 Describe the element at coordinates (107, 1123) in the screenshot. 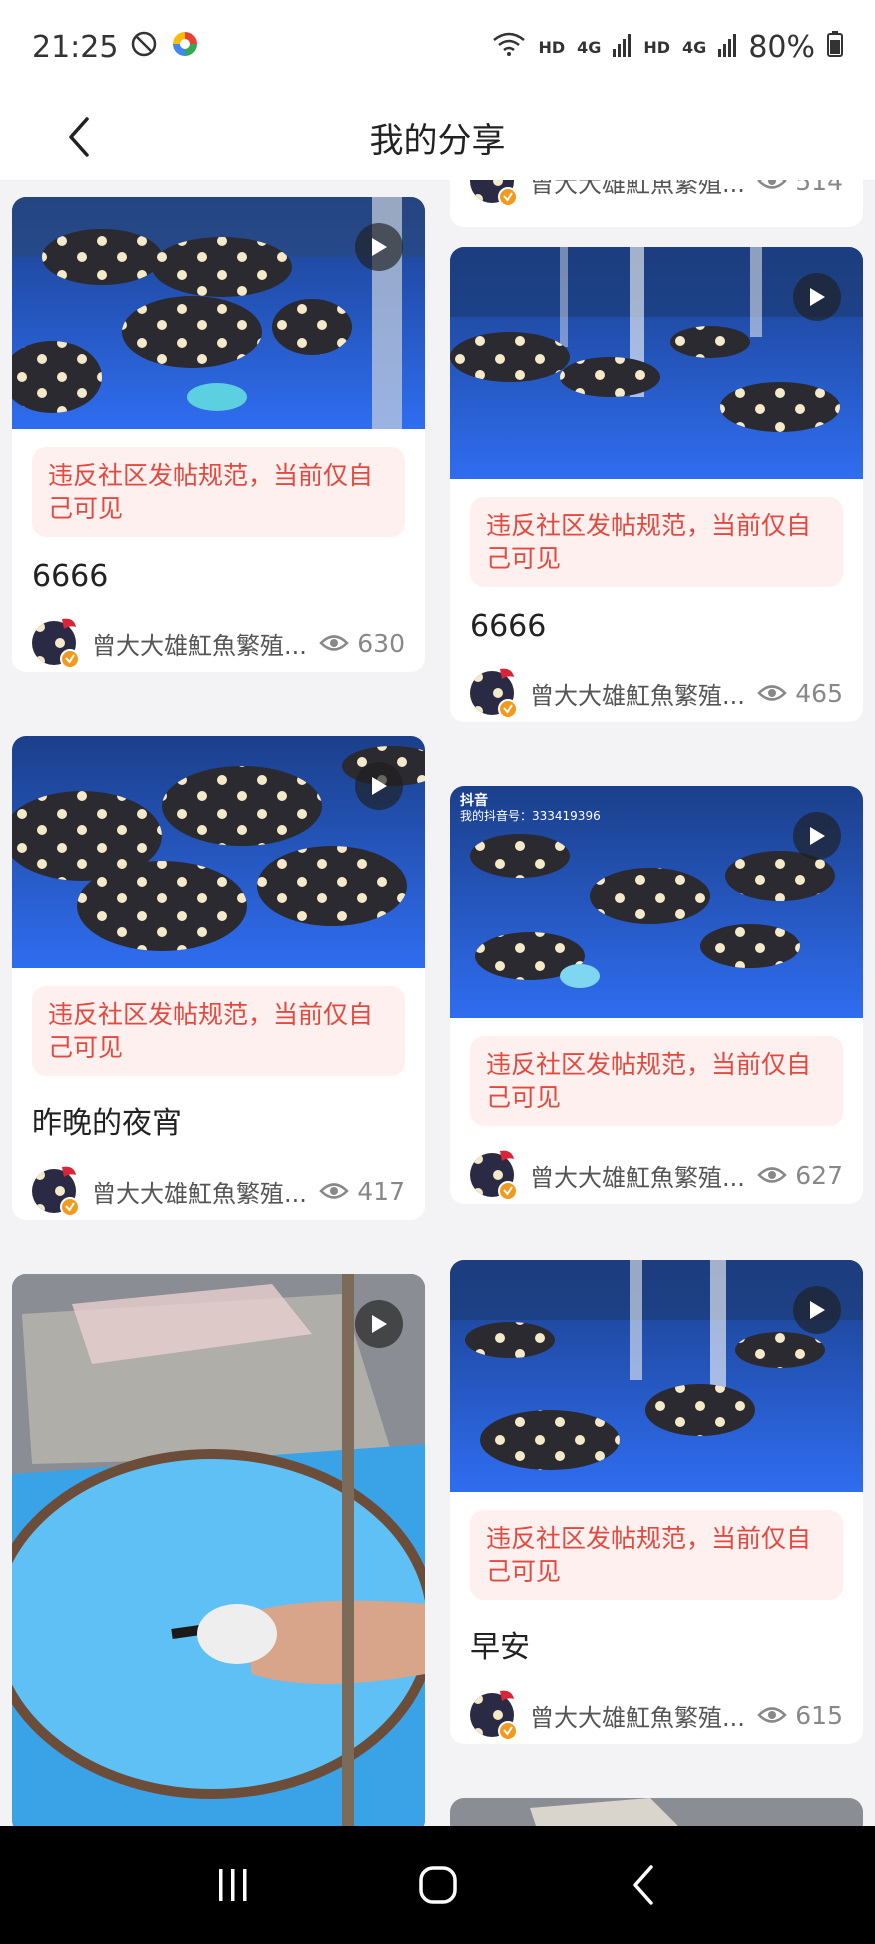

I see `post-caption: 昨晚的夜宵` at that location.